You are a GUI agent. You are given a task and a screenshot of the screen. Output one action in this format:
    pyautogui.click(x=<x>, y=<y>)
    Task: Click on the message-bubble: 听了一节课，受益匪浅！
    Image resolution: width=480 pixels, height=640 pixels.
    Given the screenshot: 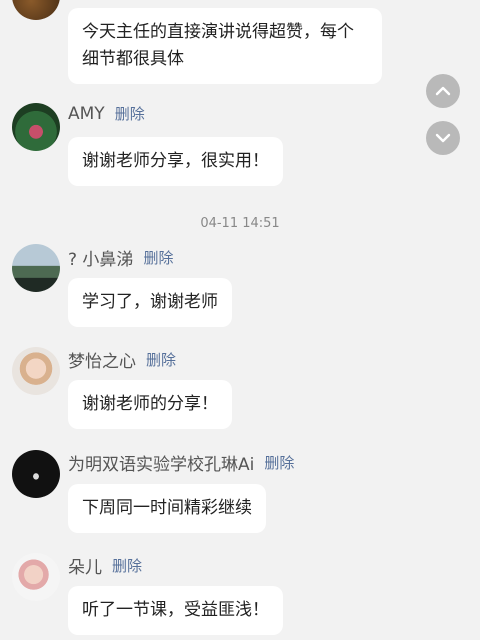 What is the action you would take?
    pyautogui.click(x=175, y=610)
    